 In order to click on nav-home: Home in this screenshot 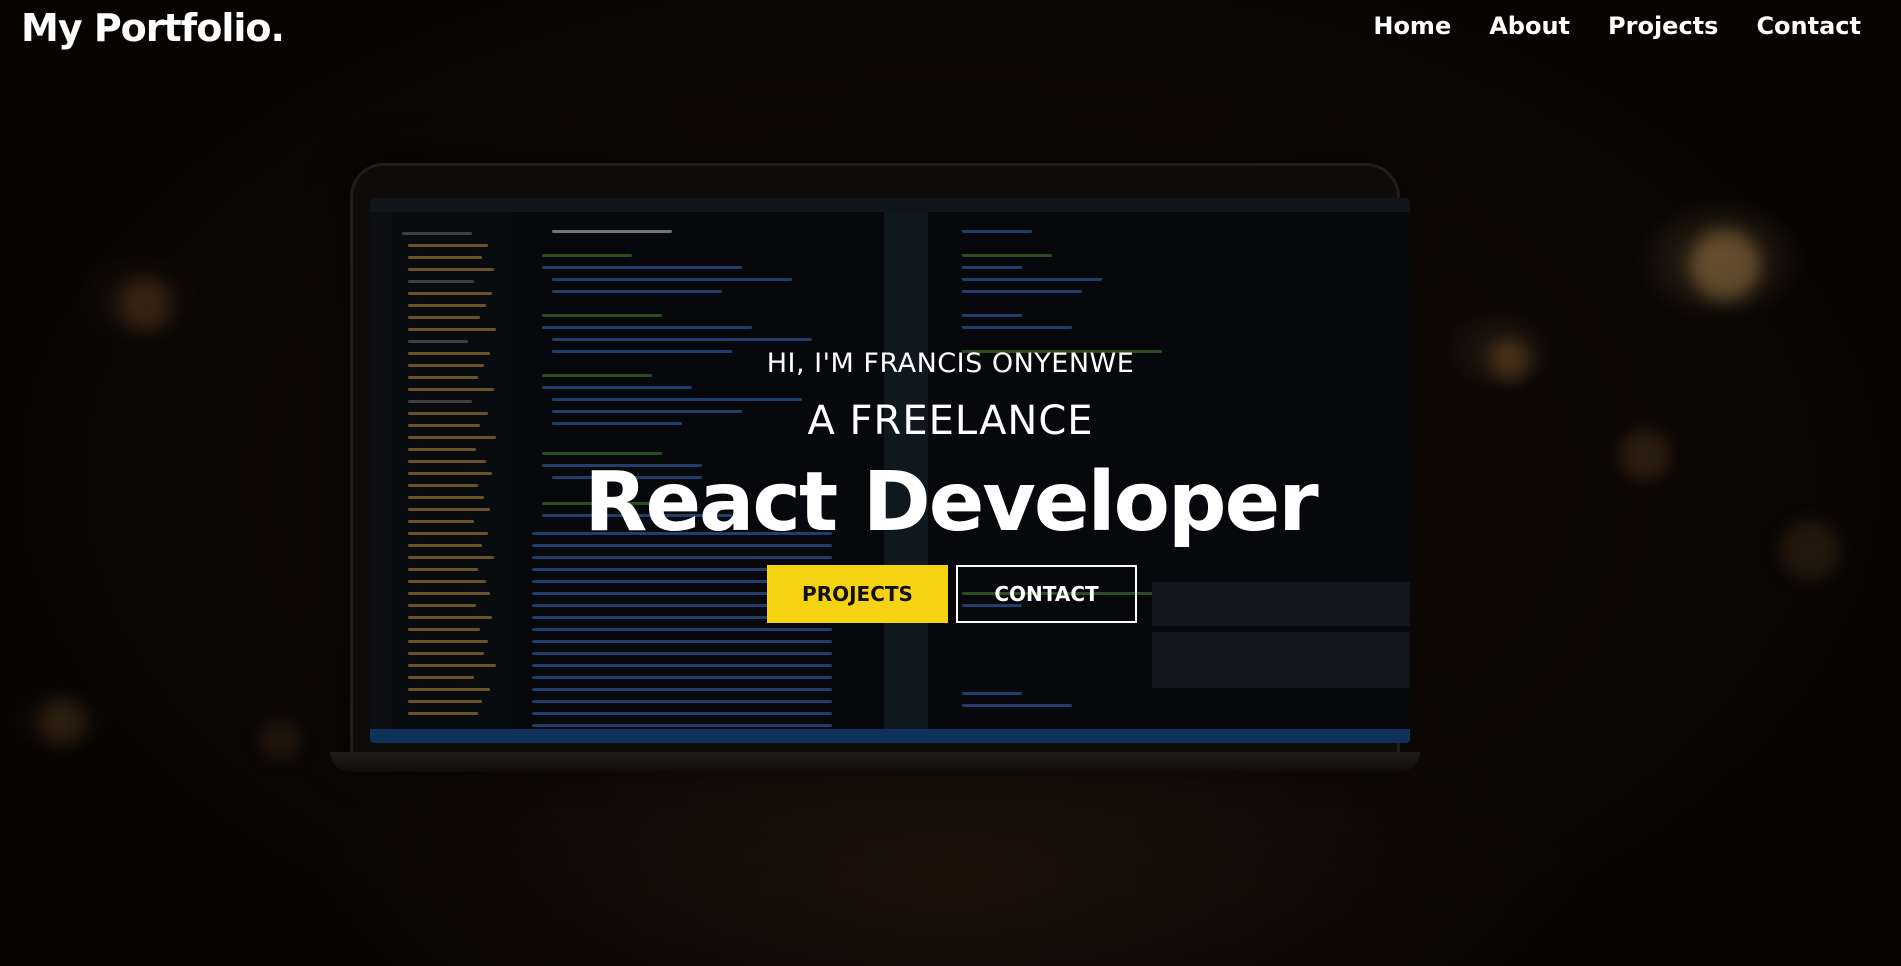, I will do `click(1412, 26)`.